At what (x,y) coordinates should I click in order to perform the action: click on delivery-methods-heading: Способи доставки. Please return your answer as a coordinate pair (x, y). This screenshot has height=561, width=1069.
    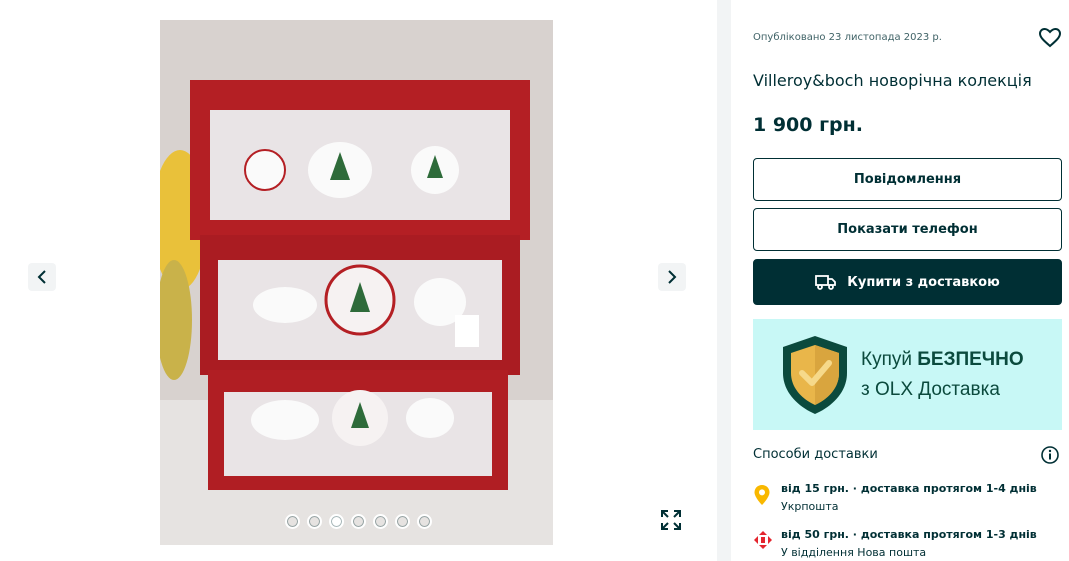
    Looking at the image, I should click on (815, 454).